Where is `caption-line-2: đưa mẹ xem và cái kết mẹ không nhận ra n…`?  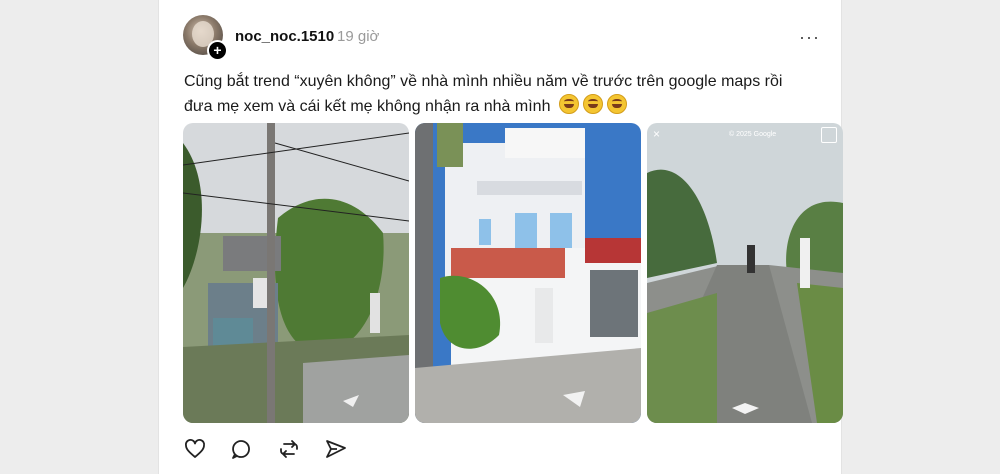 caption-line-2: đưa mẹ xem và cái kết mẹ không nhận ra n… is located at coordinates (504, 106).